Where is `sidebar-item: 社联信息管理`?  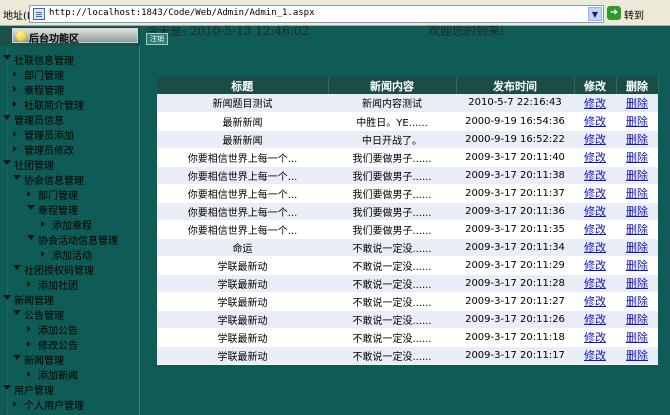
sidebar-item: 社联信息管理 is located at coordinates (69, 59).